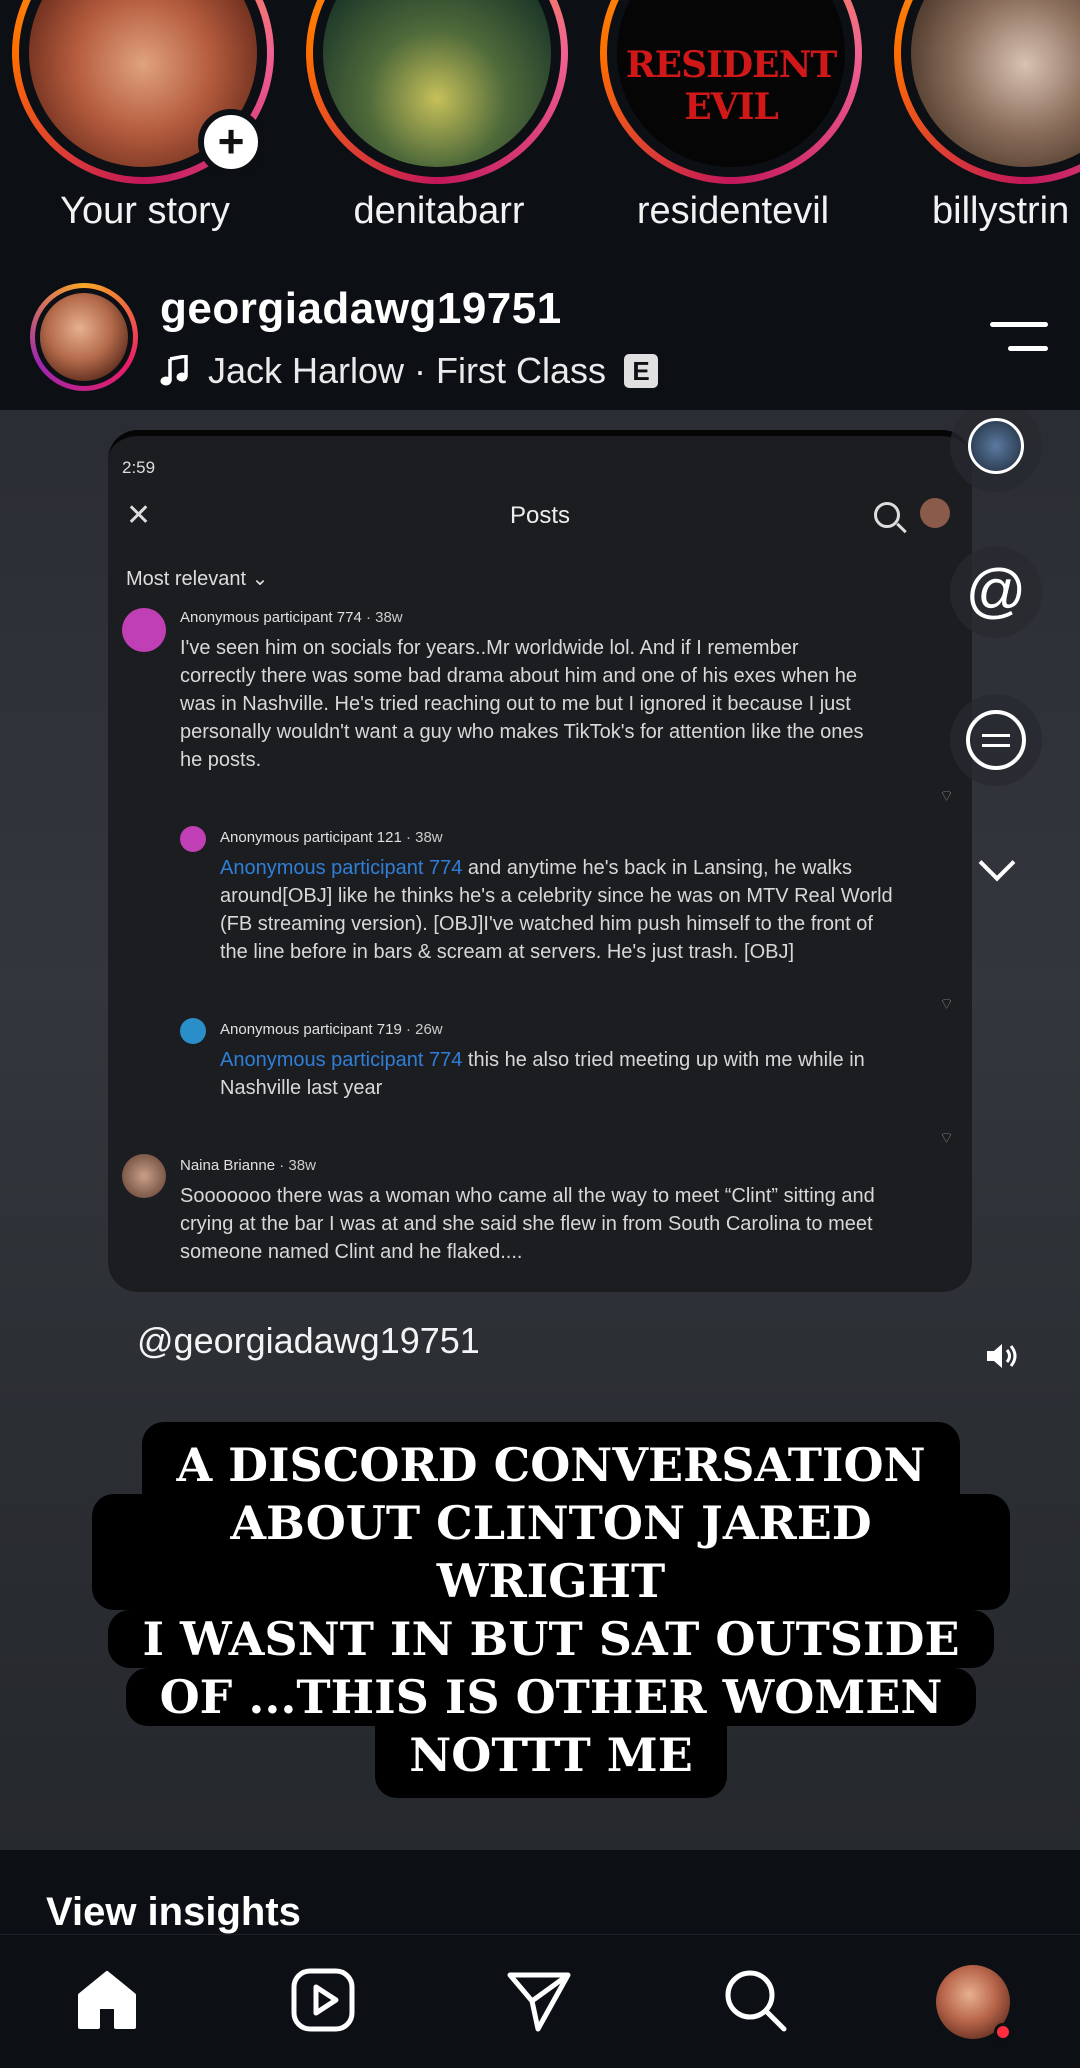 The width and height of the screenshot is (1080, 2068). I want to click on view-insights-link: View insights, so click(173, 1912).